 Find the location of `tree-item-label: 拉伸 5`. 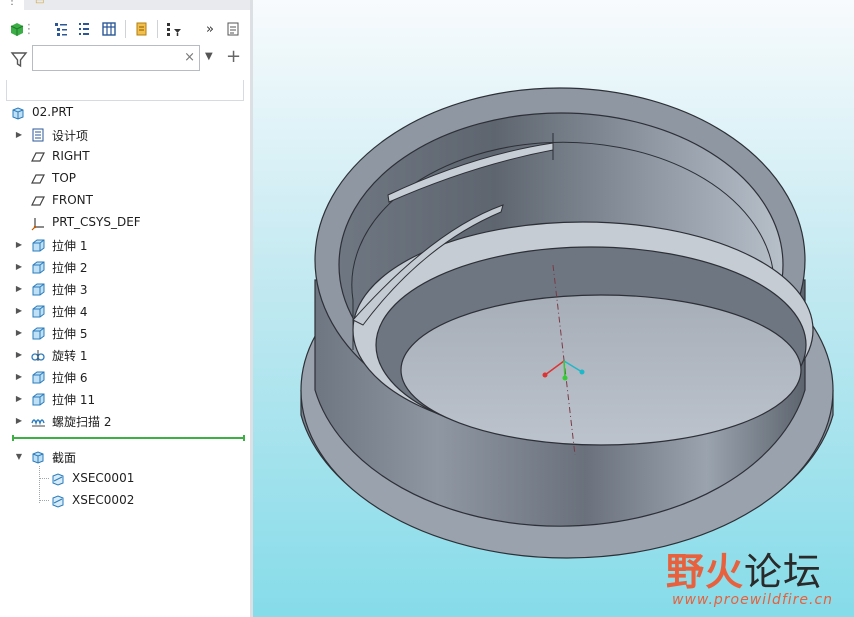

tree-item-label: 拉伸 5 is located at coordinates (70, 334).